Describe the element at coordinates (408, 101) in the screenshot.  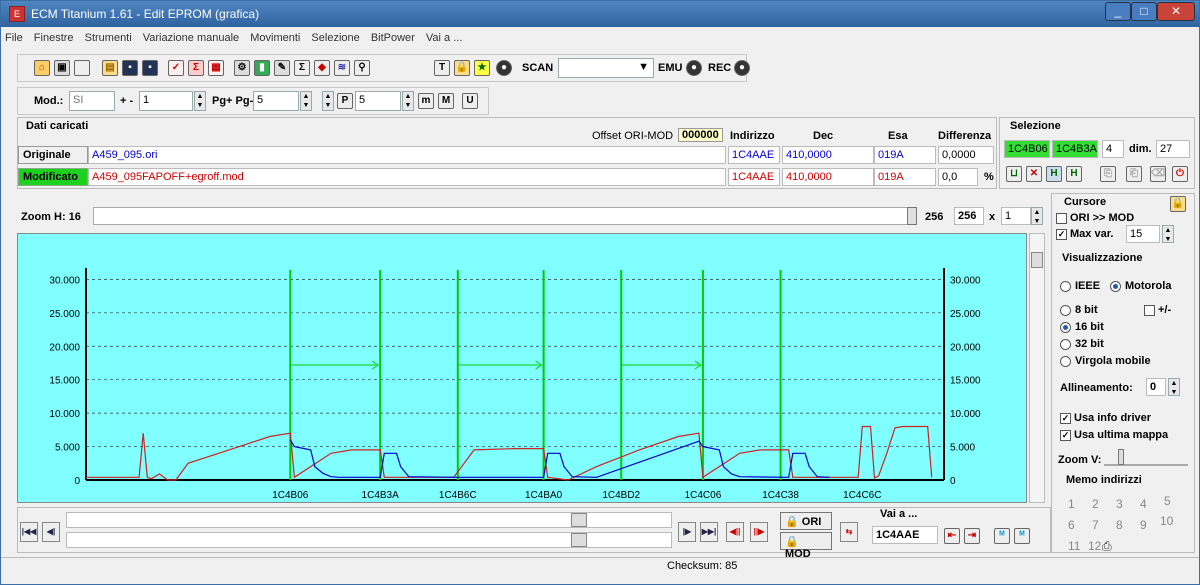
I see `p-field-spinner: ▲ ▼` at that location.